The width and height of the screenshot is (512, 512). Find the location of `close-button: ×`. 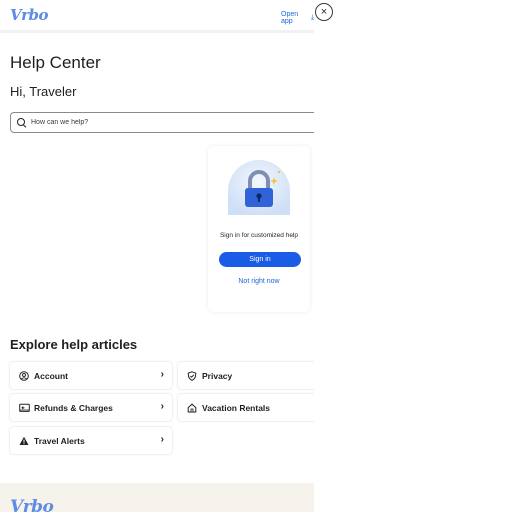

close-button: × is located at coordinates (324, 12).